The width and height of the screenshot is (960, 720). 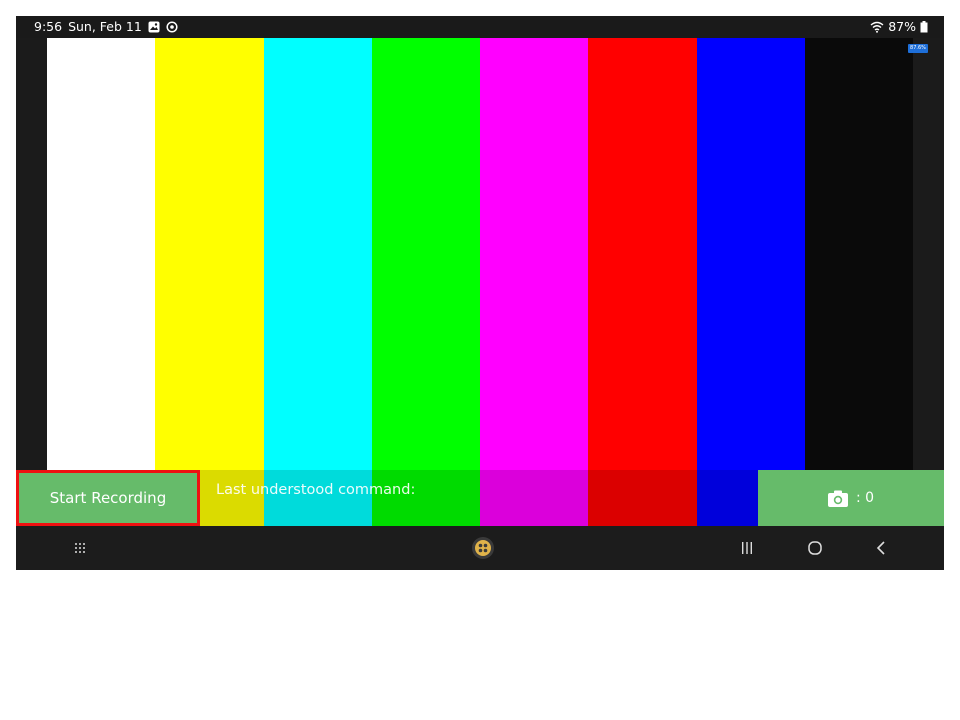 I want to click on battery-icon, so click(x=924, y=27).